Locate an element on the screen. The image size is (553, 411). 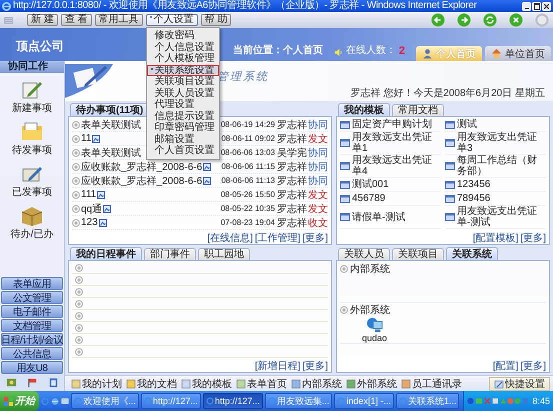
panel-link: [在线信息] is located at coordinates (230, 237).